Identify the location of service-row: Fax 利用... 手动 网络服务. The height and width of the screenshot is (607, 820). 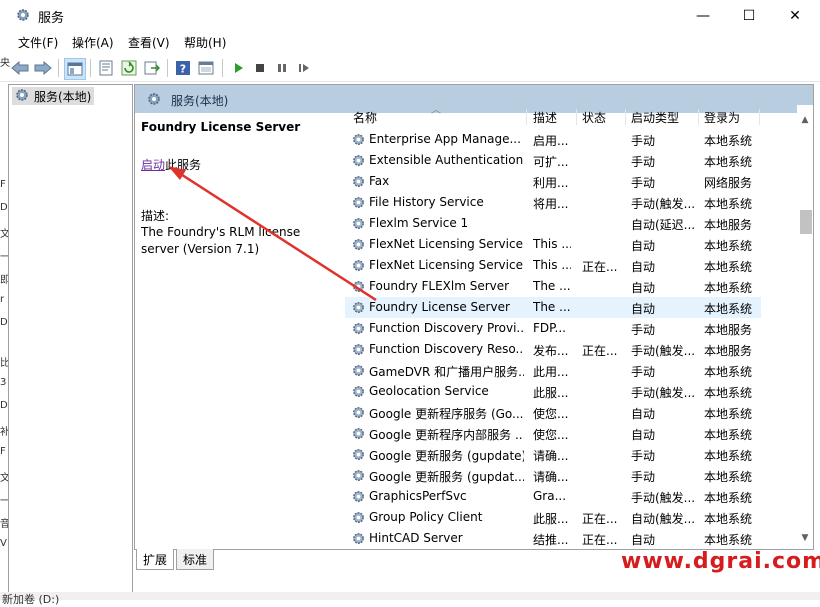
(553, 181).